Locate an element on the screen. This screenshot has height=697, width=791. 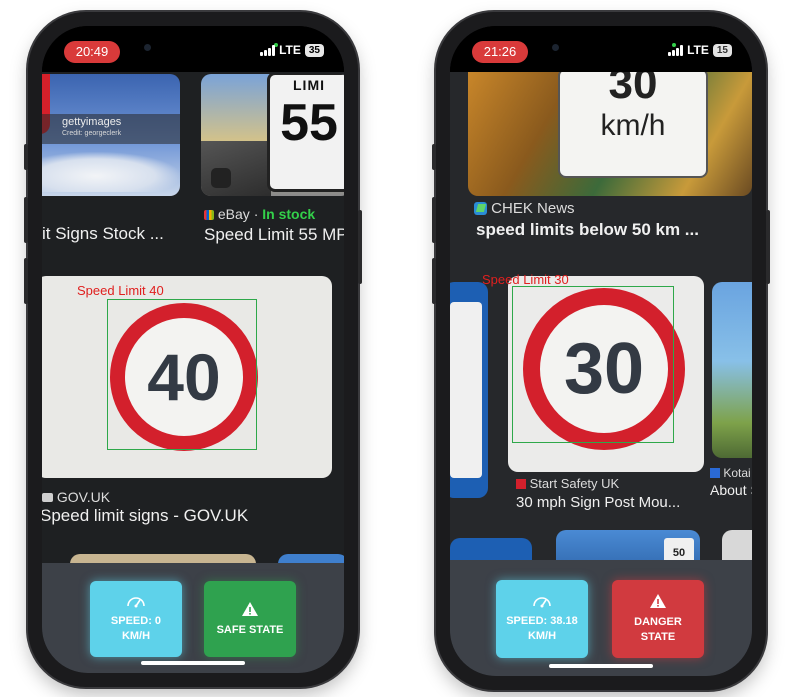
result-source-line: GOV.UK is located at coordinates (76, 497).